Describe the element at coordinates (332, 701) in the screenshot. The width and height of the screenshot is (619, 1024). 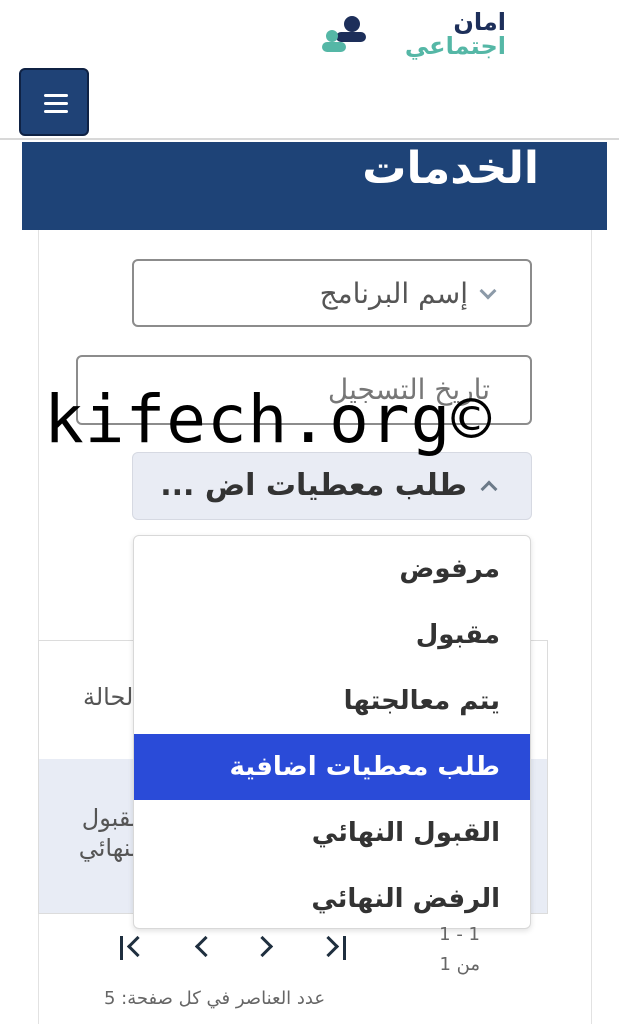
I see `dropdown-option-processing: يتم معالجتها` at that location.